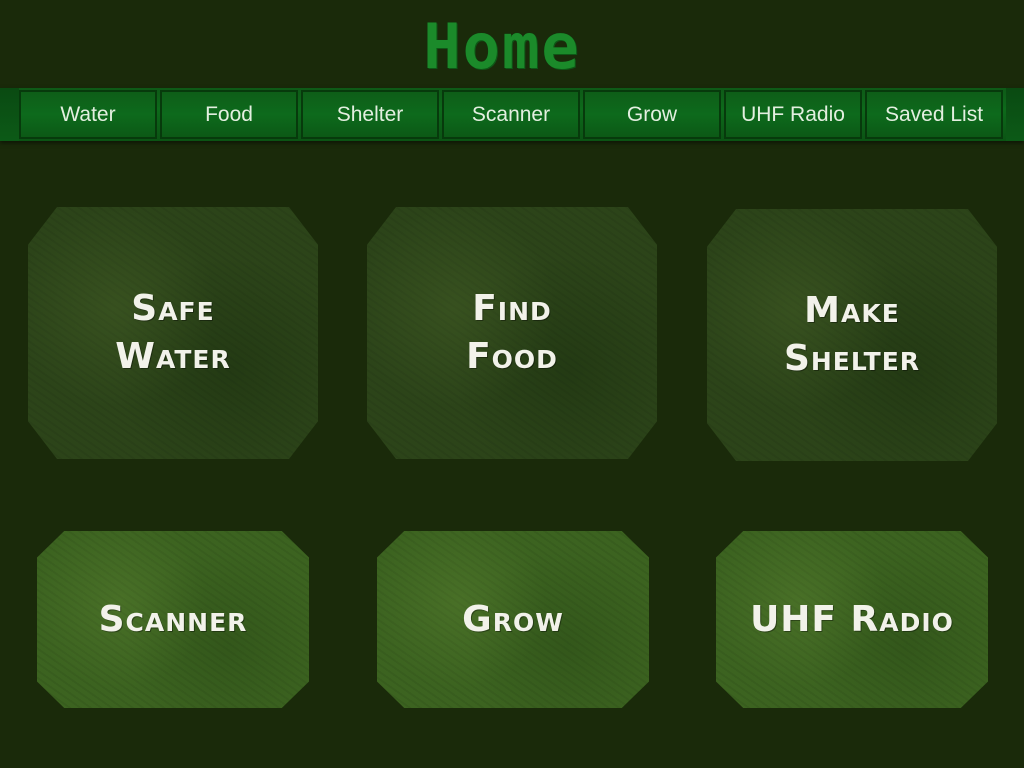  Describe the element at coordinates (793, 114) in the screenshot. I see `tab-uhf-radio: UHF Radio` at that location.